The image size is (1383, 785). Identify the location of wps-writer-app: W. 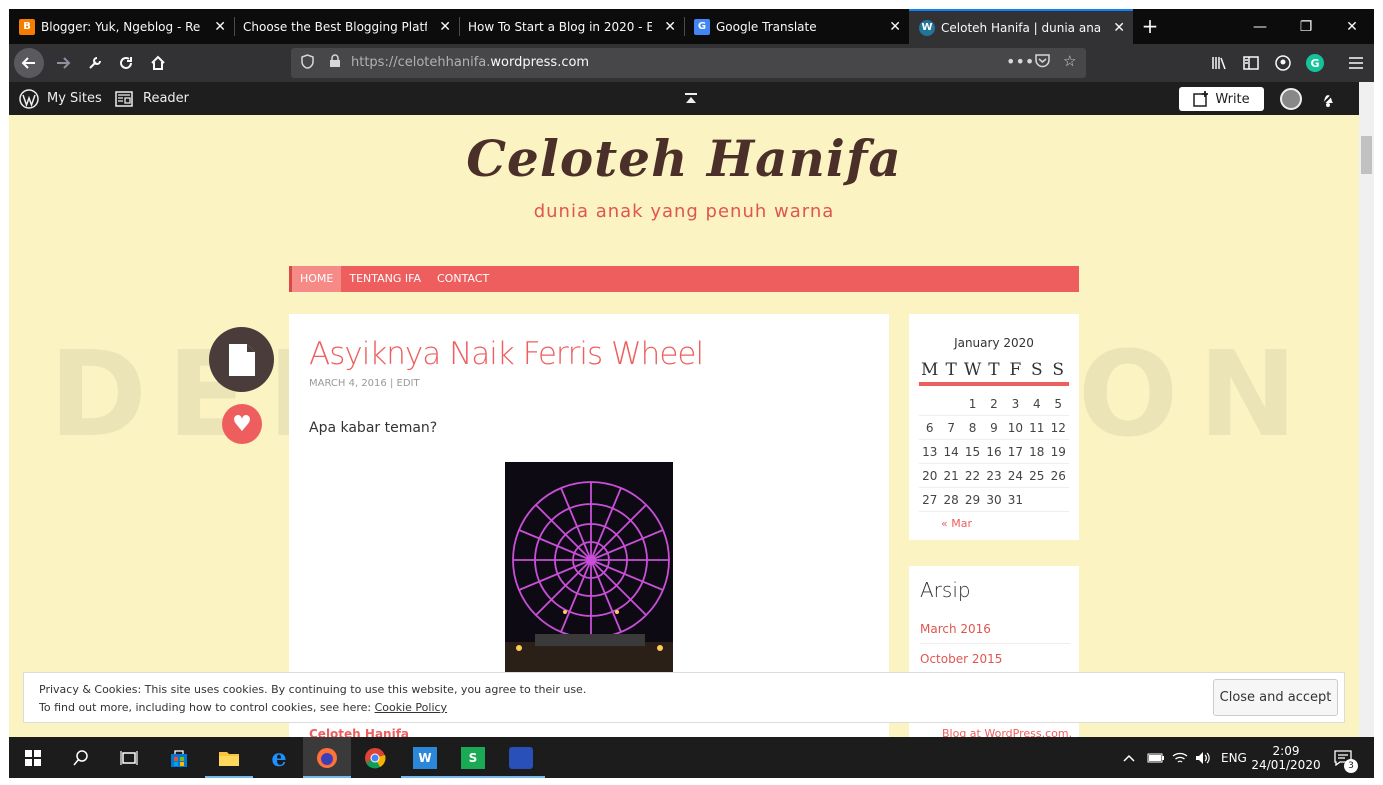
(425, 757).